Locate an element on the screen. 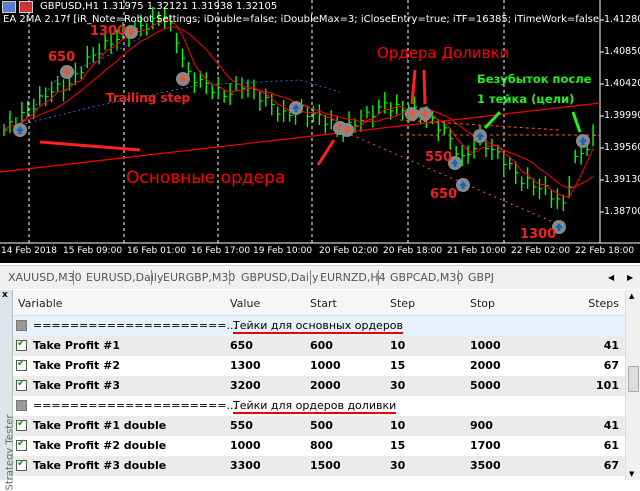 Image resolution: width=640 pixels, height=491 pixels. arrow-double is located at coordinates (424, 87).